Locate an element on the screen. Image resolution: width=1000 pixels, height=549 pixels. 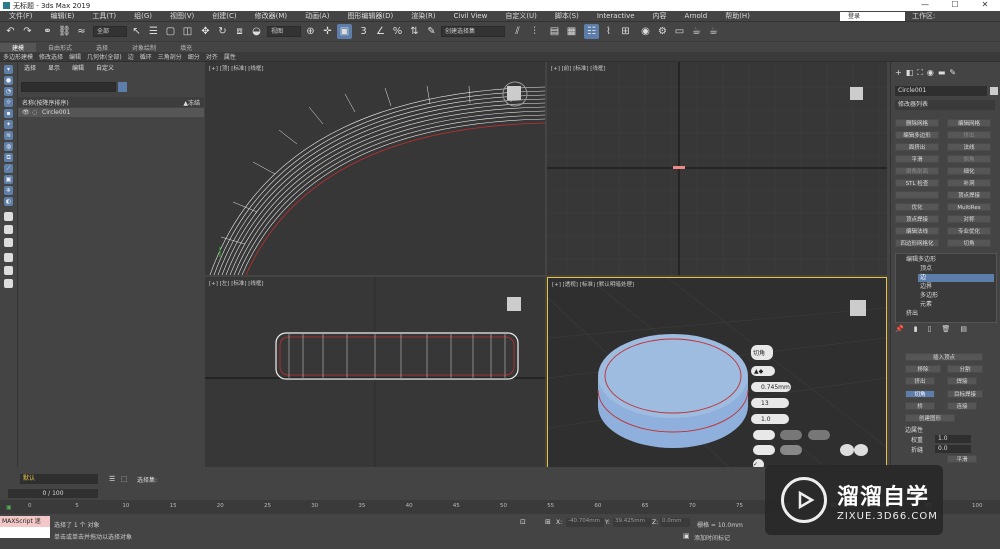
chamfer-apply-button is located at coordinates (764, 450).